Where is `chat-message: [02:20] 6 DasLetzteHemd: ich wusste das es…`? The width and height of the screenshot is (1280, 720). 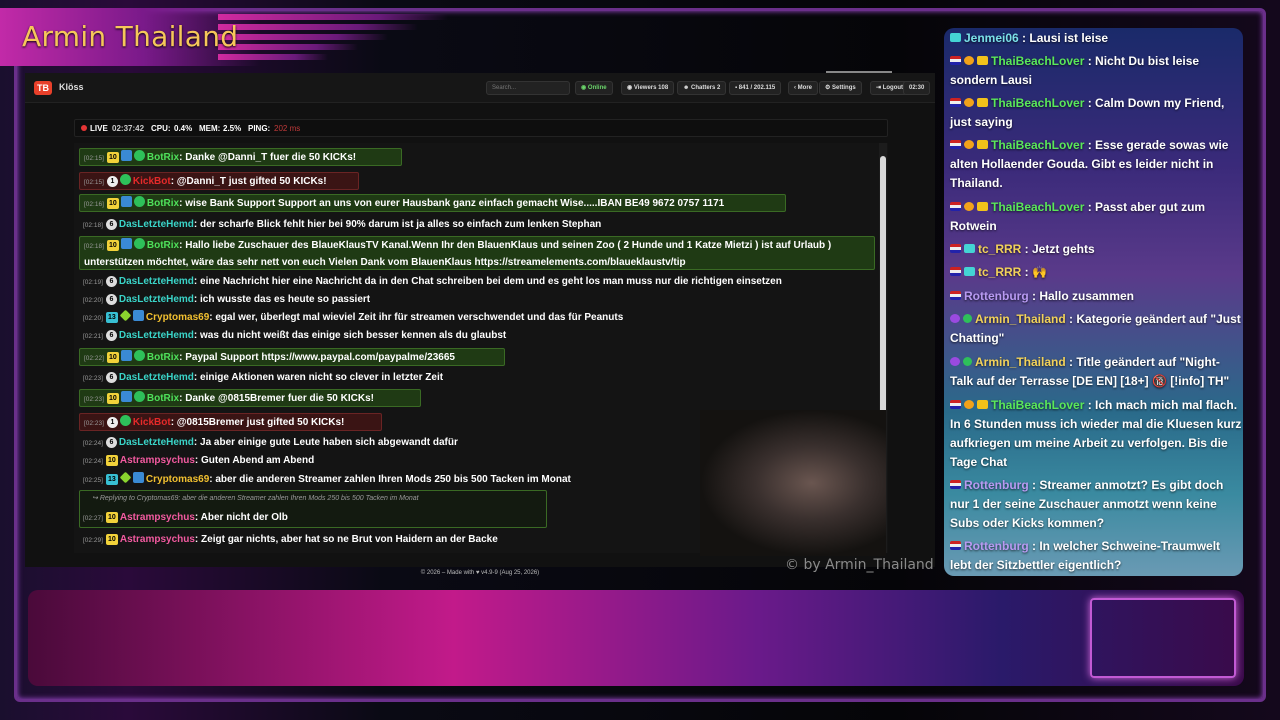 chat-message: [02:20] 6 DasLetzteHemd: ich wusste das es… is located at coordinates (227, 299).